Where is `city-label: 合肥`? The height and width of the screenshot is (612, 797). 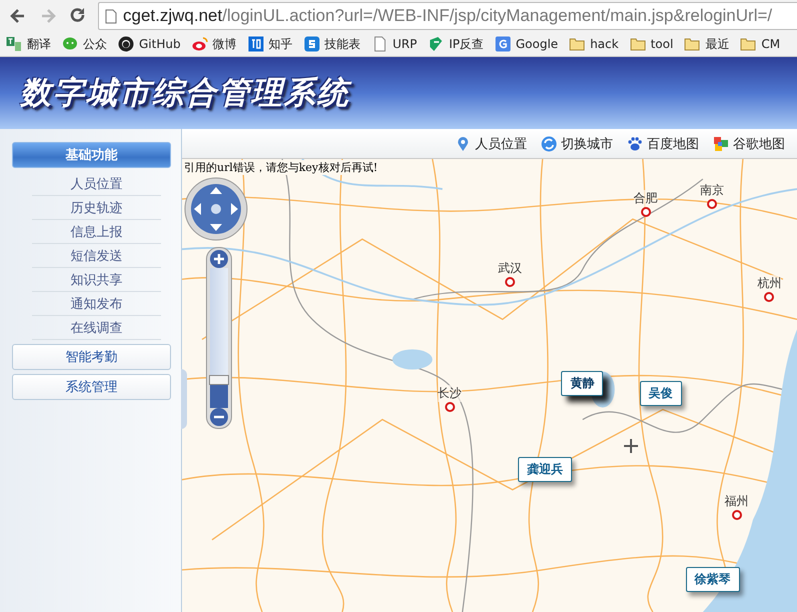
city-label: 合肥 is located at coordinates (646, 198).